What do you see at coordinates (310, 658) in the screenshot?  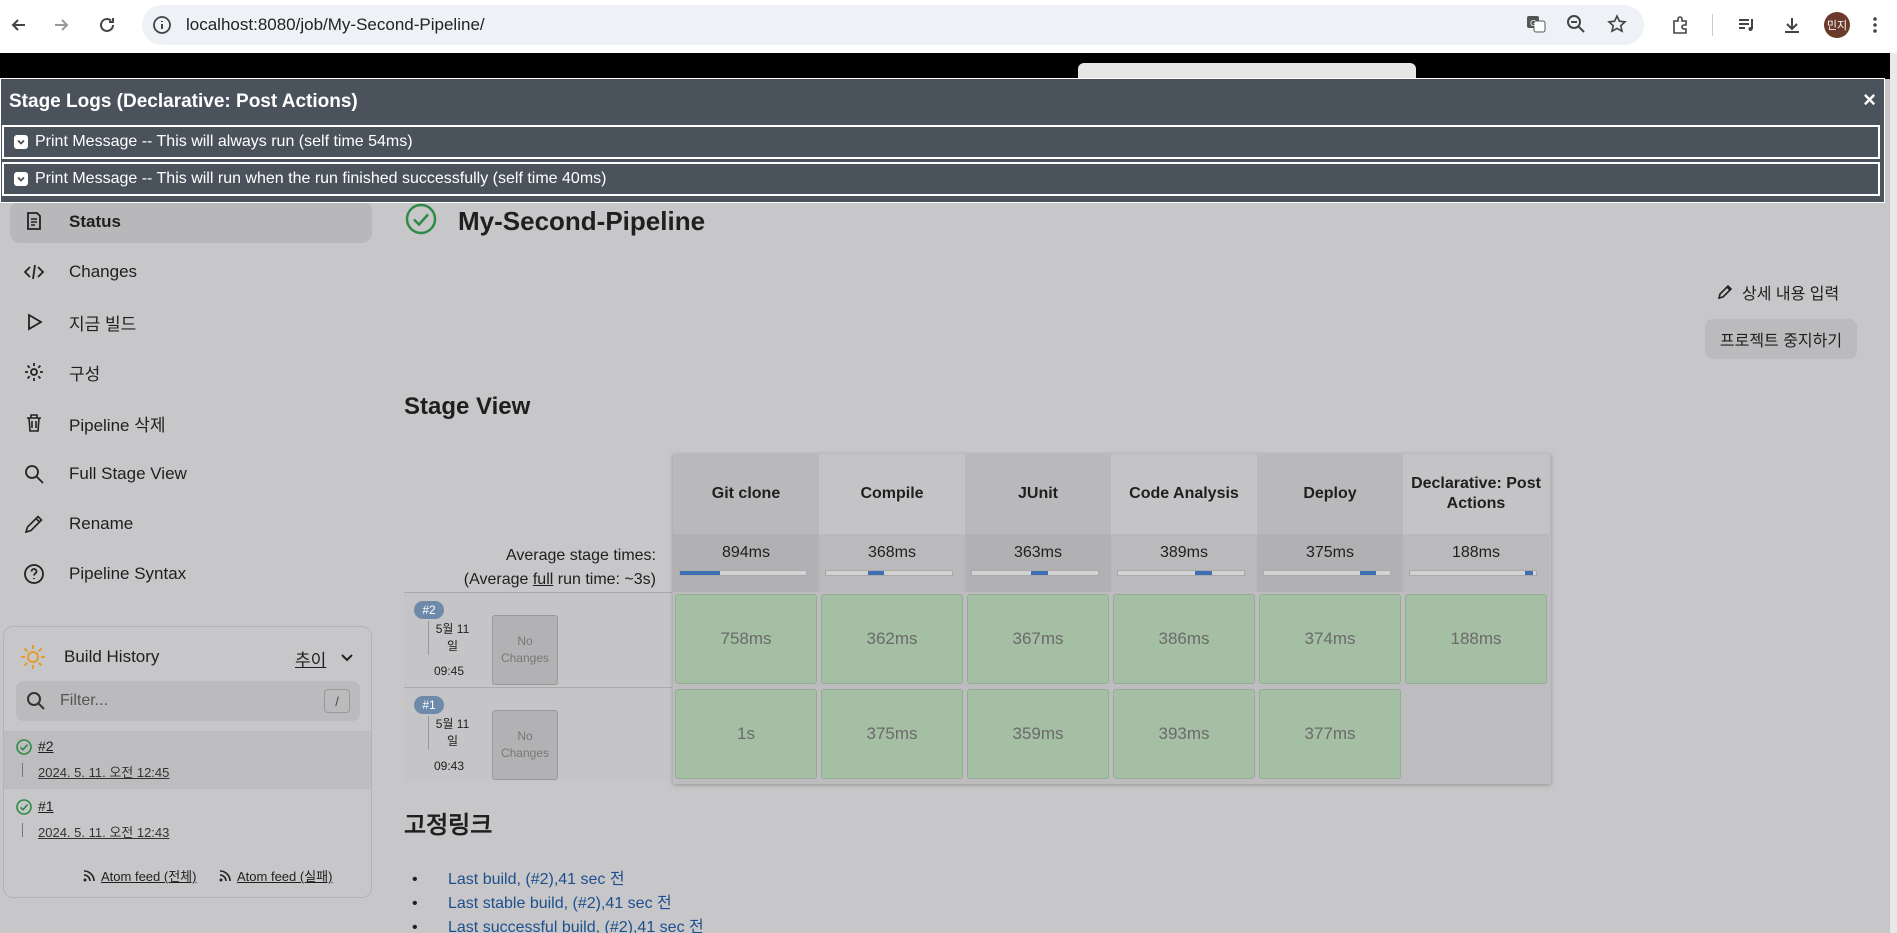 I see `trend-link: 추이` at bounding box center [310, 658].